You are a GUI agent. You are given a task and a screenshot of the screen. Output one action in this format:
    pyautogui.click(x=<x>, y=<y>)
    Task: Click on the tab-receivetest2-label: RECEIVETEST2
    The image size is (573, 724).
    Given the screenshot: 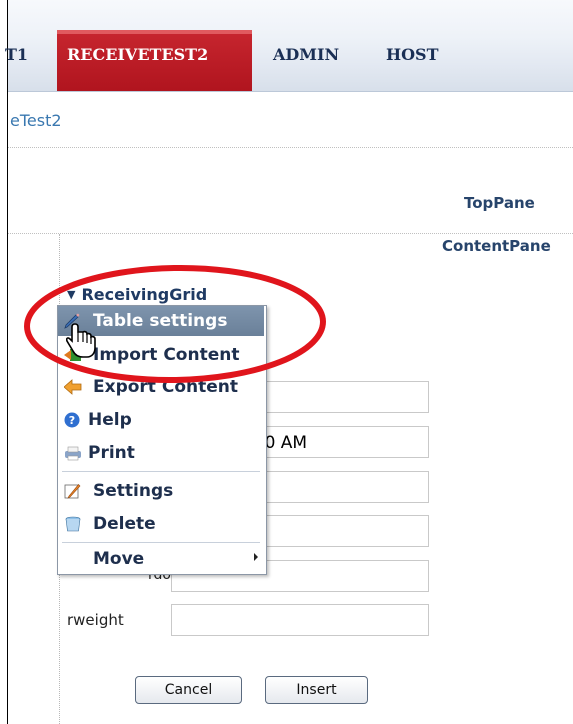 What is the action you would take?
    pyautogui.click(x=138, y=54)
    